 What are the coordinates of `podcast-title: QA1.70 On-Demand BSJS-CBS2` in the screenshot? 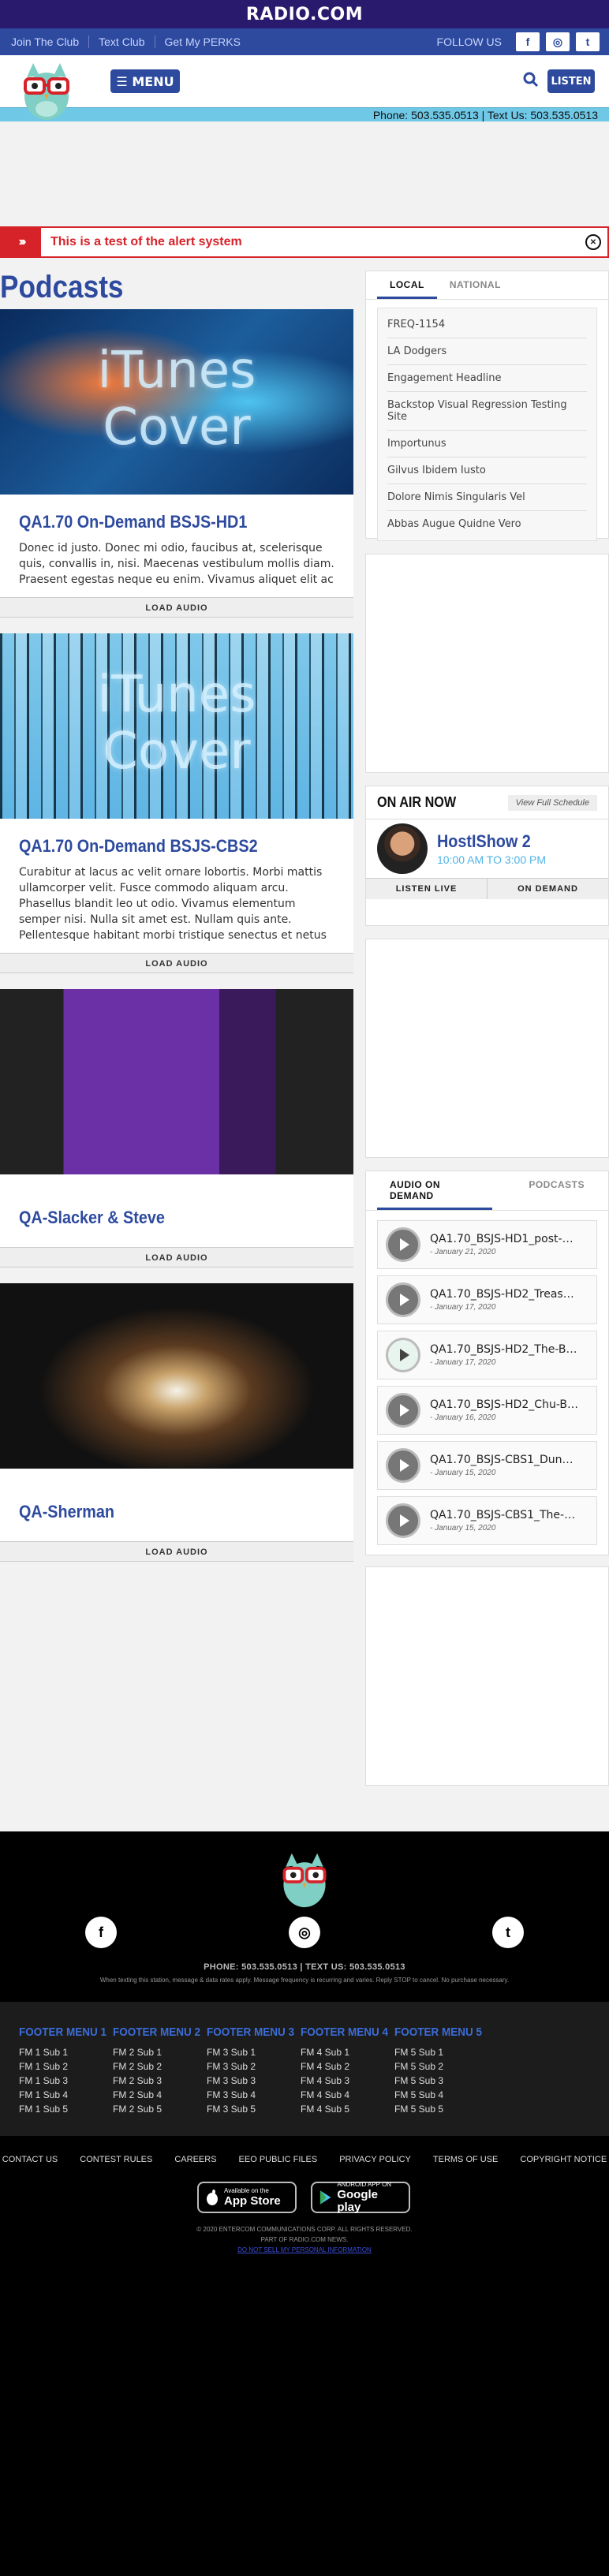 It's located at (161, 846).